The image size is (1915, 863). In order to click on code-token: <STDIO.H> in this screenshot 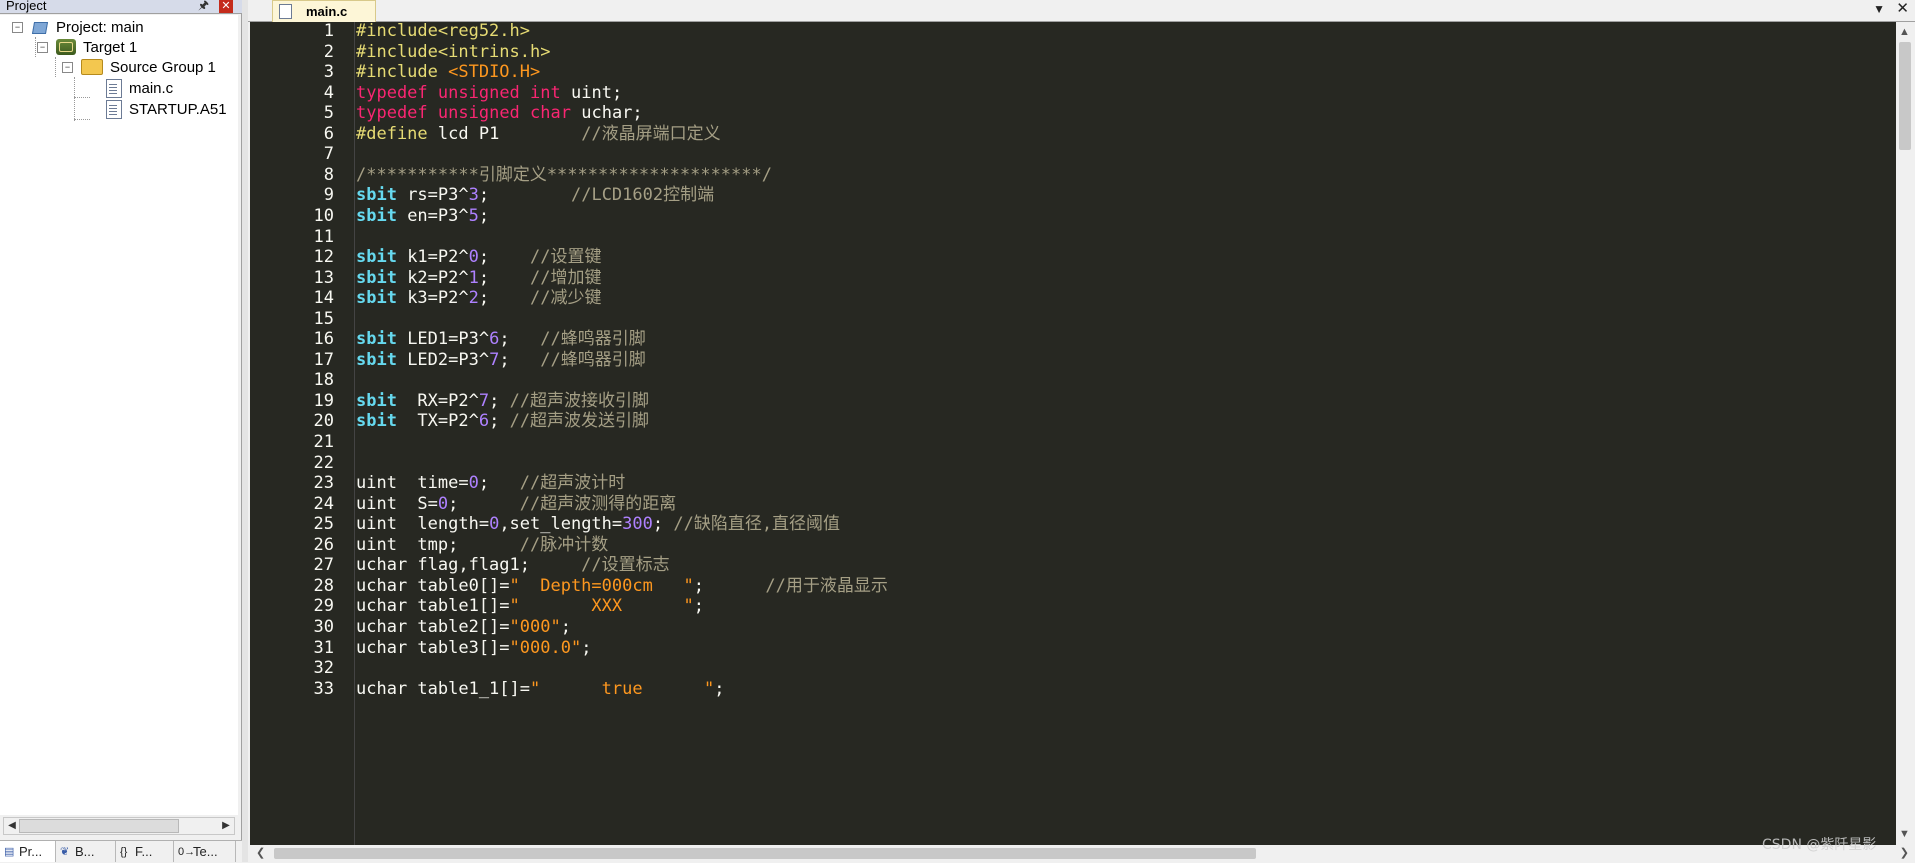, I will do `click(494, 72)`.